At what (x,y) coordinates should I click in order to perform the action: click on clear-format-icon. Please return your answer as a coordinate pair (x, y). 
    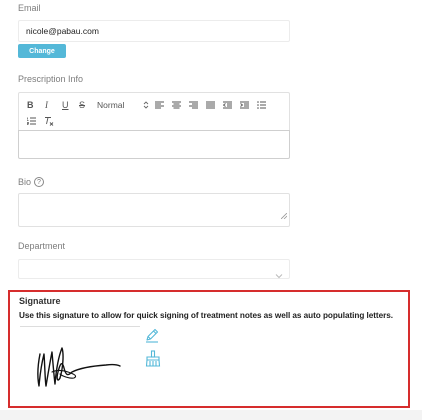
    Looking at the image, I should click on (49, 121).